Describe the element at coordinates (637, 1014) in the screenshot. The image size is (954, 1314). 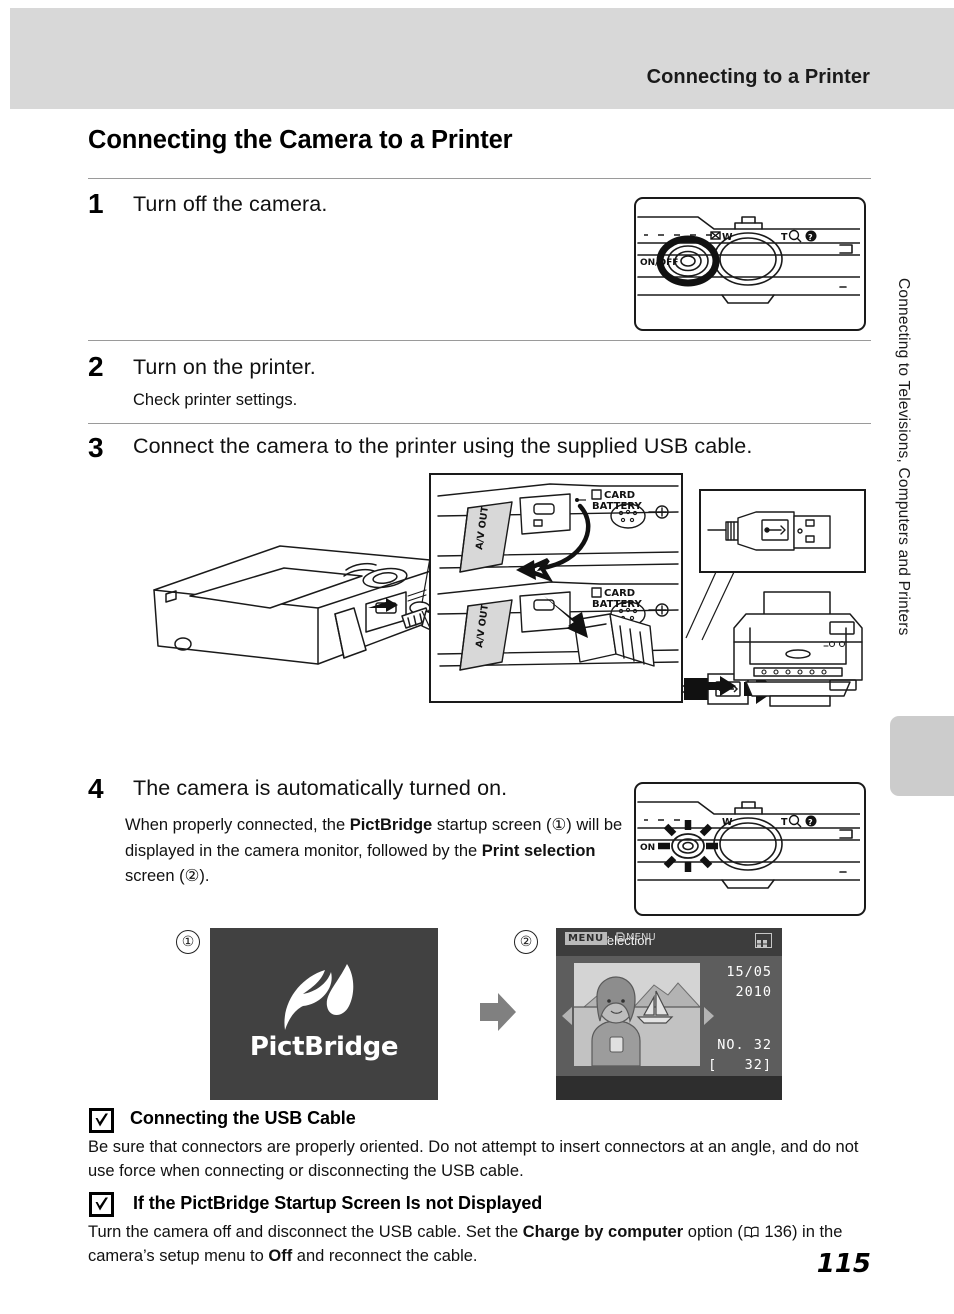
I see `photo-thumbnail` at that location.